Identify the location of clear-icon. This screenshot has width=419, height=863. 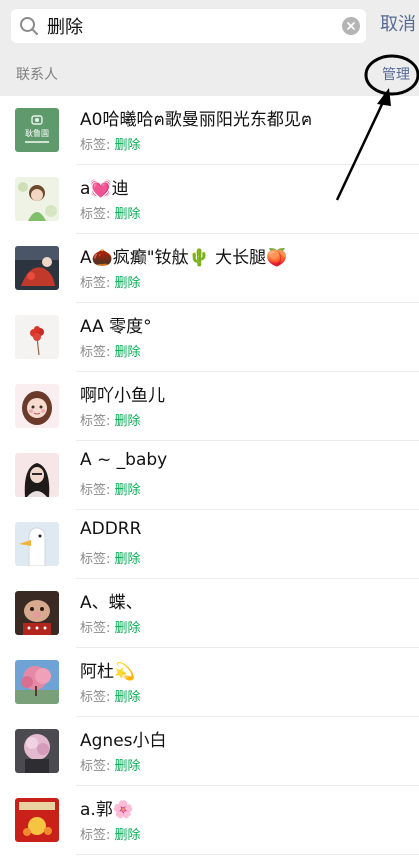
(351, 26).